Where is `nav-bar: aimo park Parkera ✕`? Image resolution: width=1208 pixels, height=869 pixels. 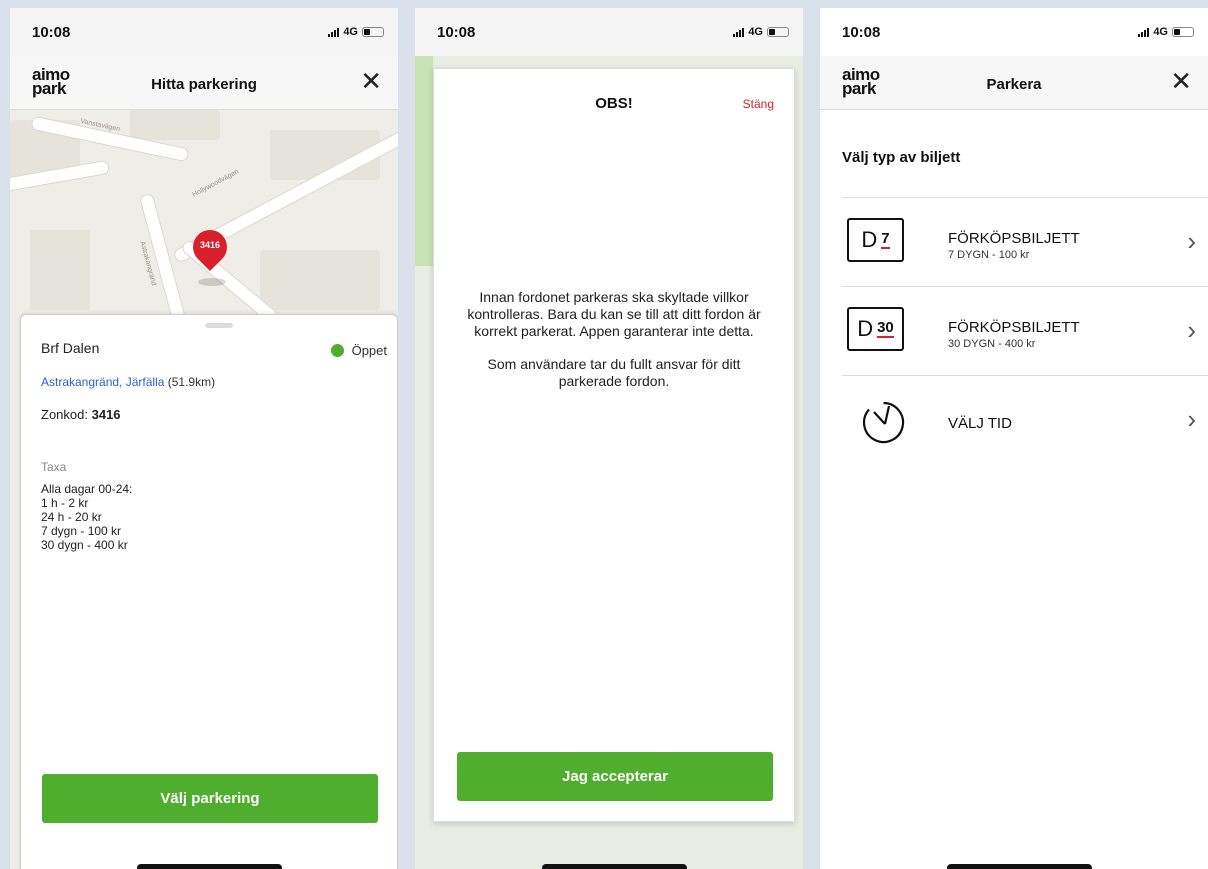 nav-bar: aimo park Parkera ✕ is located at coordinates (1014, 83).